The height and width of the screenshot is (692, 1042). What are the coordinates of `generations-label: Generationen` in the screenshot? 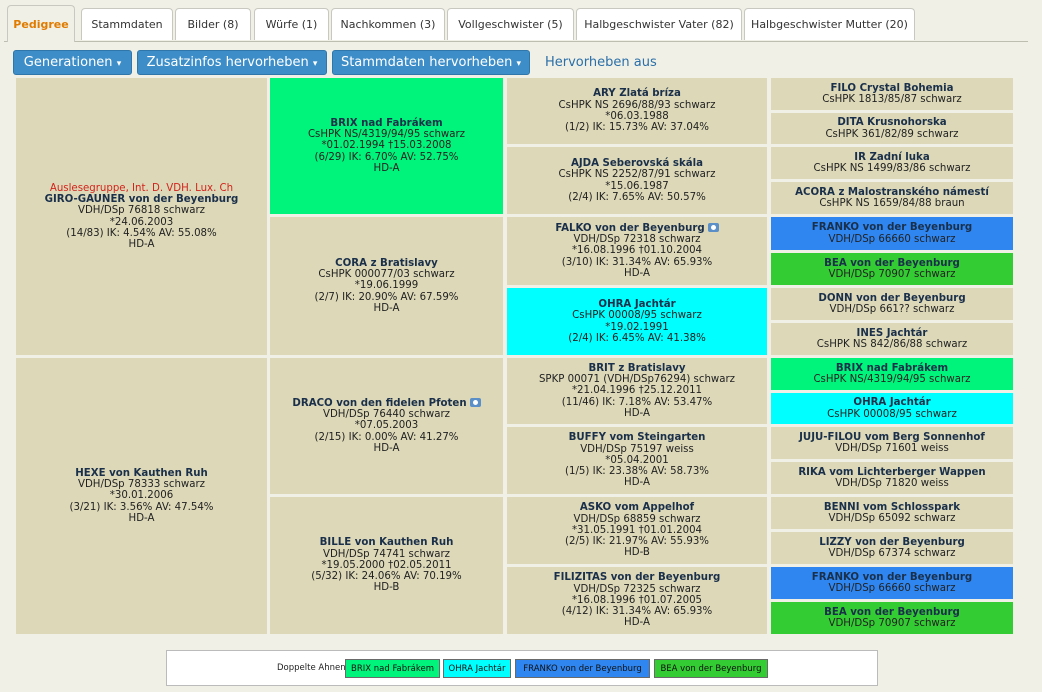 It's located at (68, 62).